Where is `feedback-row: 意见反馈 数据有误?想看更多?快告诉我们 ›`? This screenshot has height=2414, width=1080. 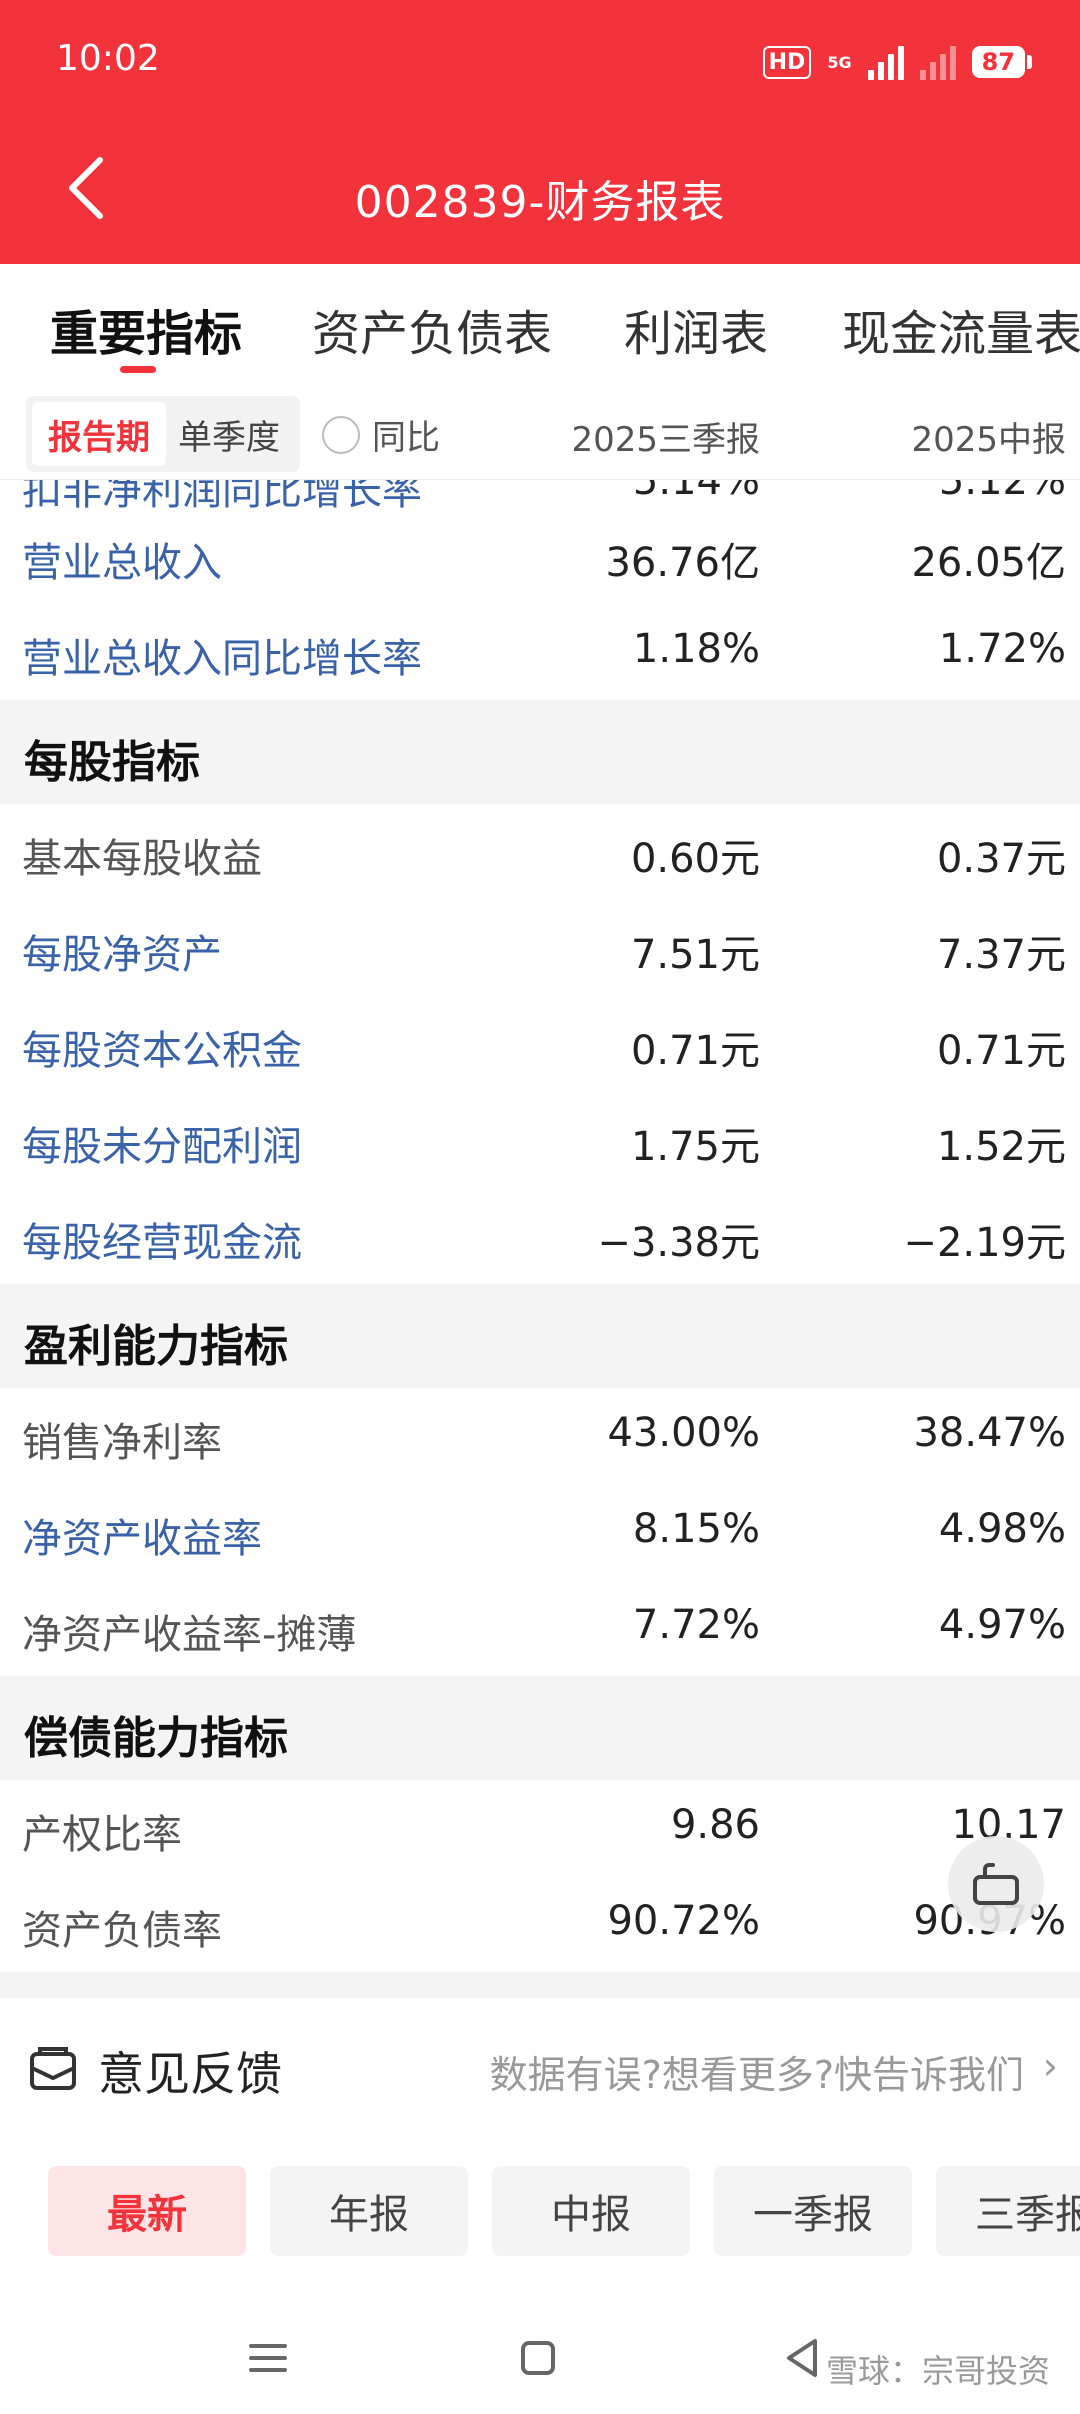
feedback-row: 意见反馈 数据有误?想看更多?快告诉我们 › is located at coordinates (540, 2068).